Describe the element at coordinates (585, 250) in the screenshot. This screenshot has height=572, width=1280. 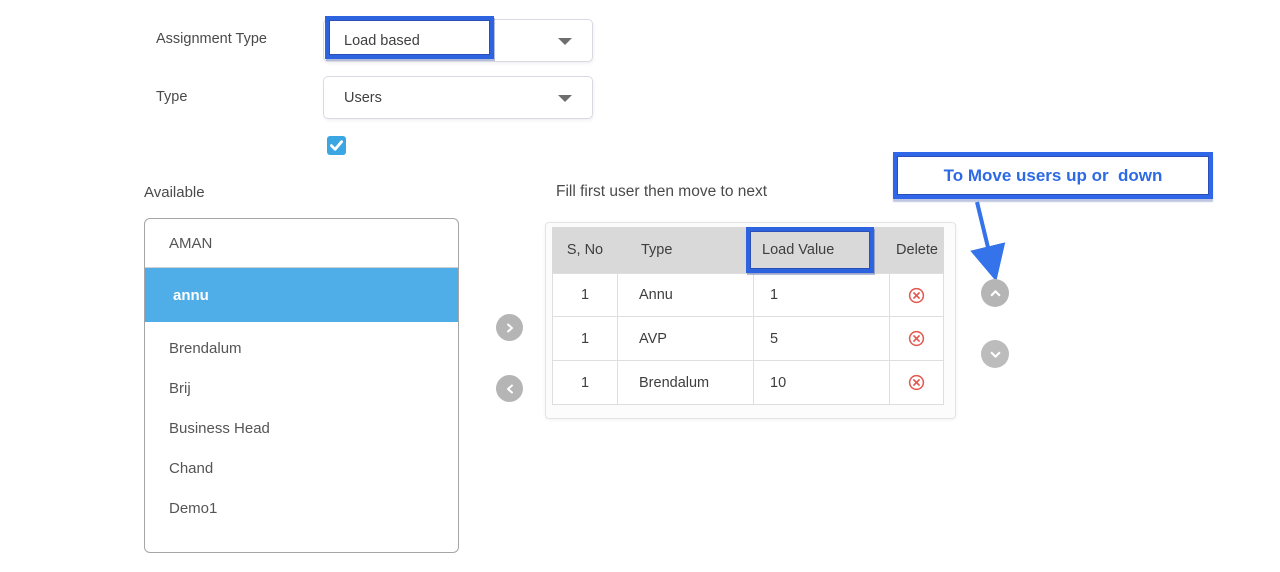
I see `column-header-sno: S, No` at that location.